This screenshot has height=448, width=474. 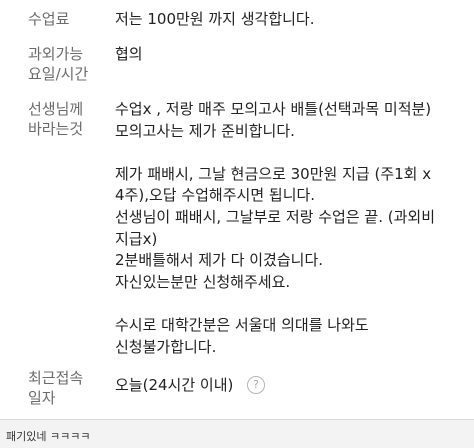 I want to click on fee-value: 저는 100만원 까지 생각합니다., so click(x=215, y=19).